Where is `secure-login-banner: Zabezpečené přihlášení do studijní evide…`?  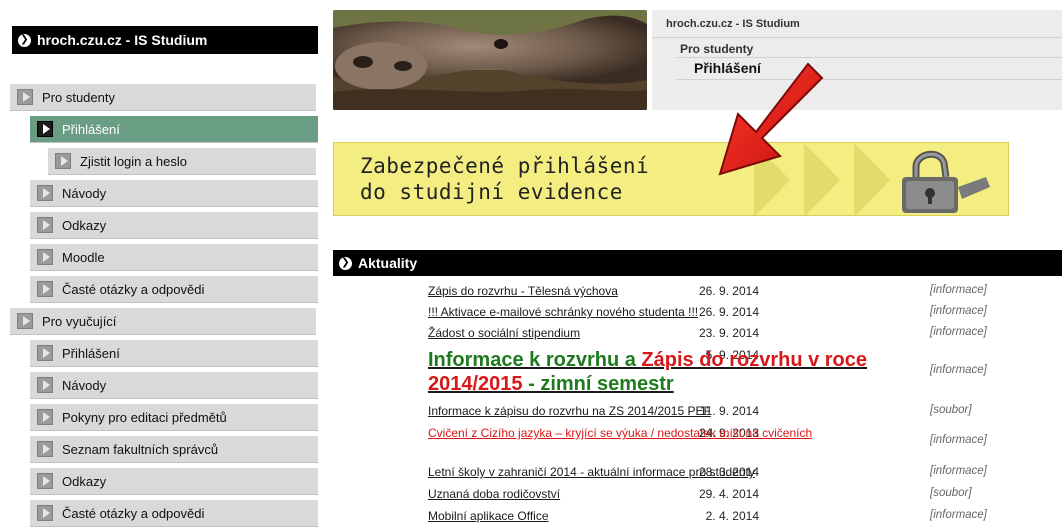
secure-login-banner: Zabezpečené přihlášení do studijní evide… is located at coordinates (671, 179).